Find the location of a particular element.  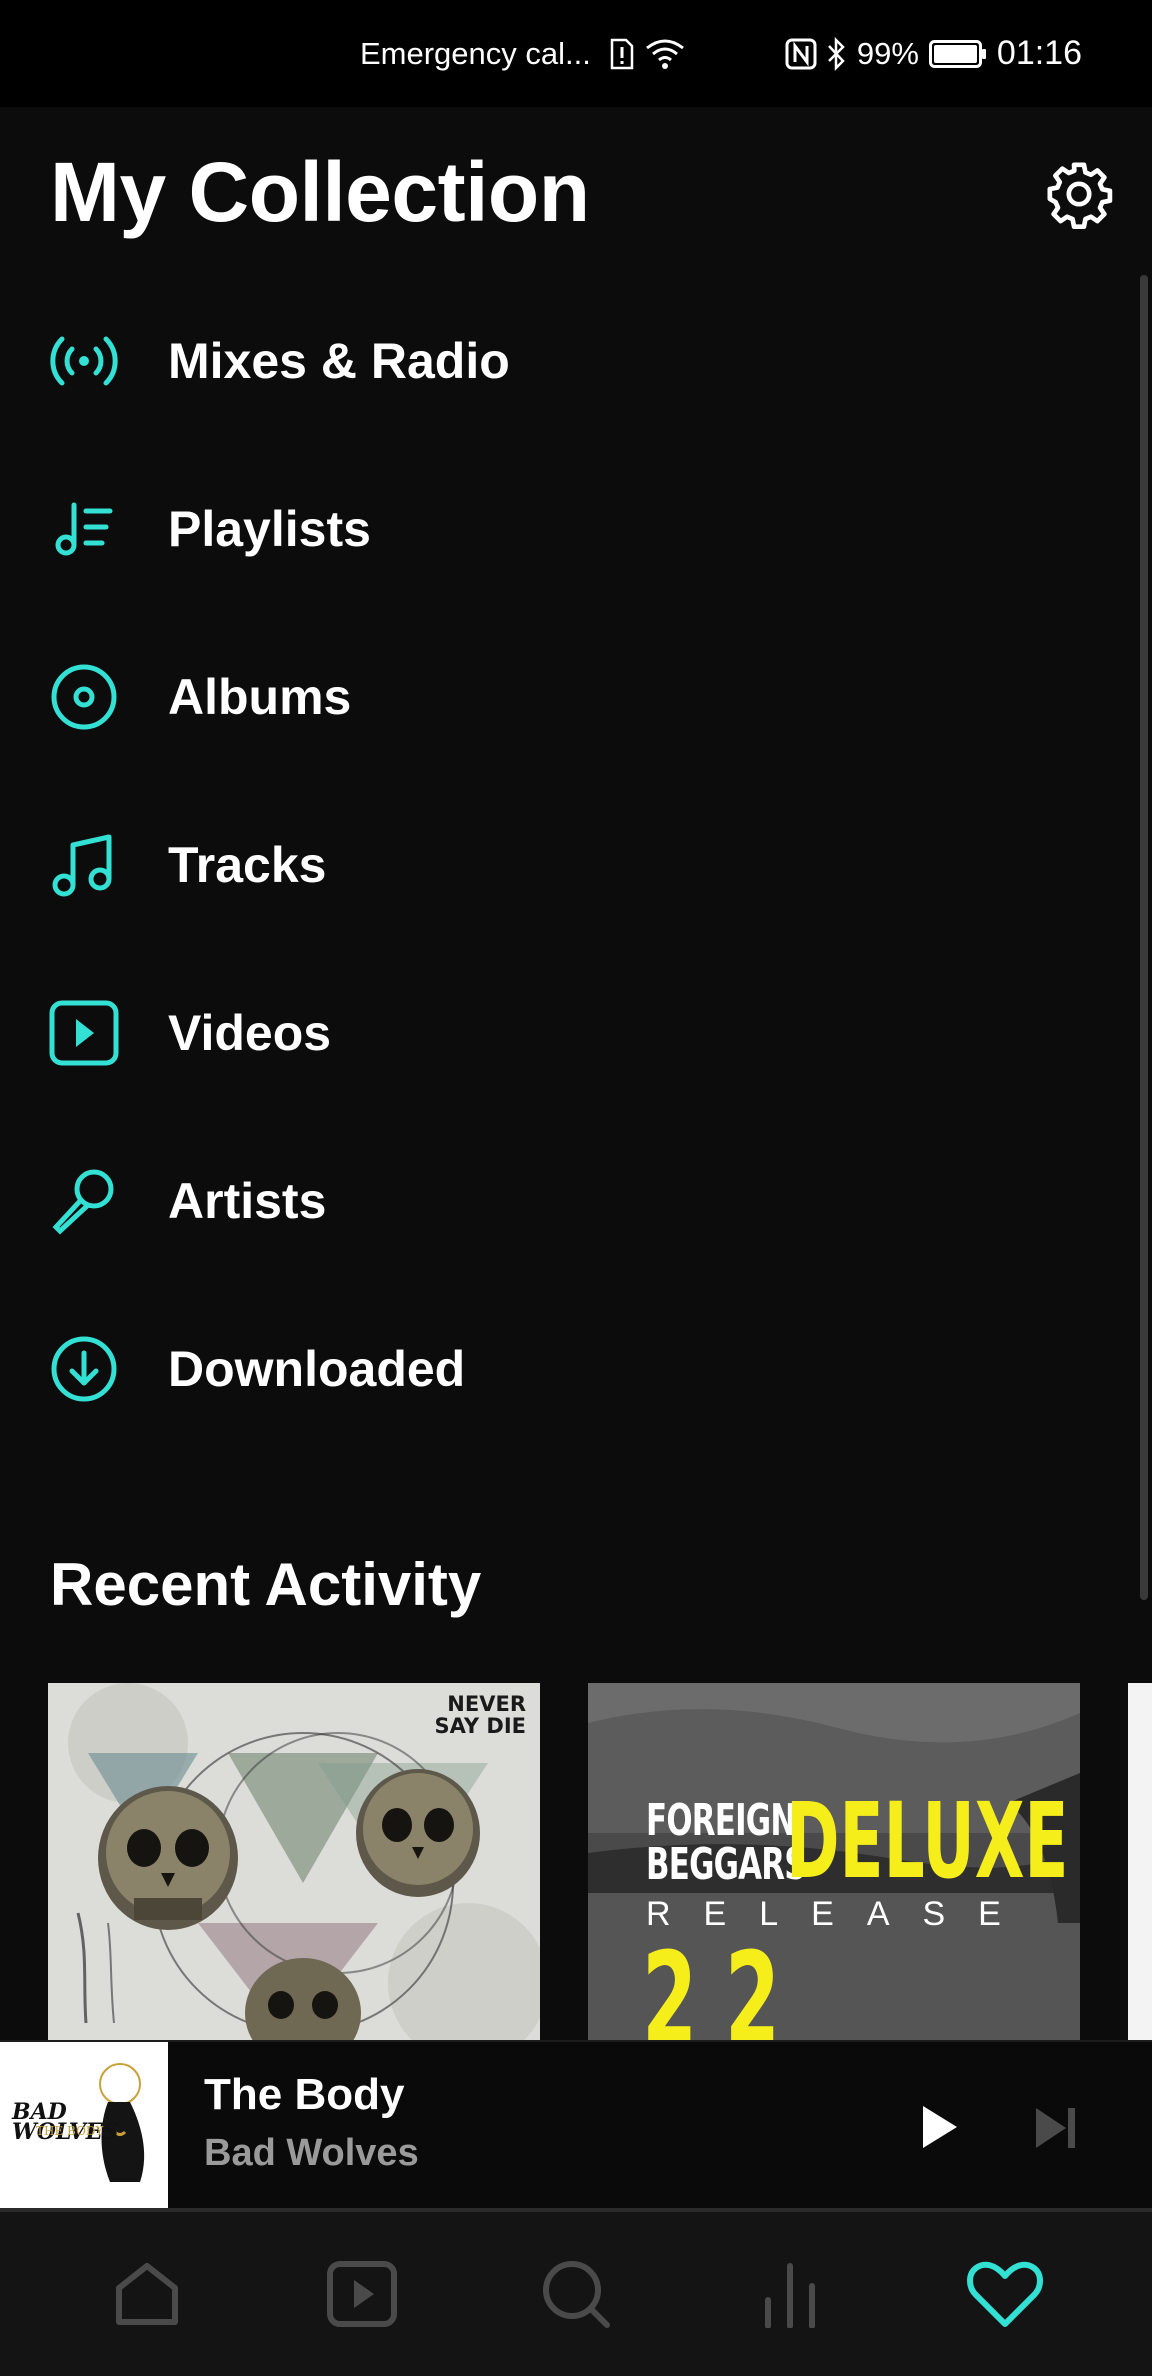

menu-label-artists: Artists is located at coordinates (247, 1201).